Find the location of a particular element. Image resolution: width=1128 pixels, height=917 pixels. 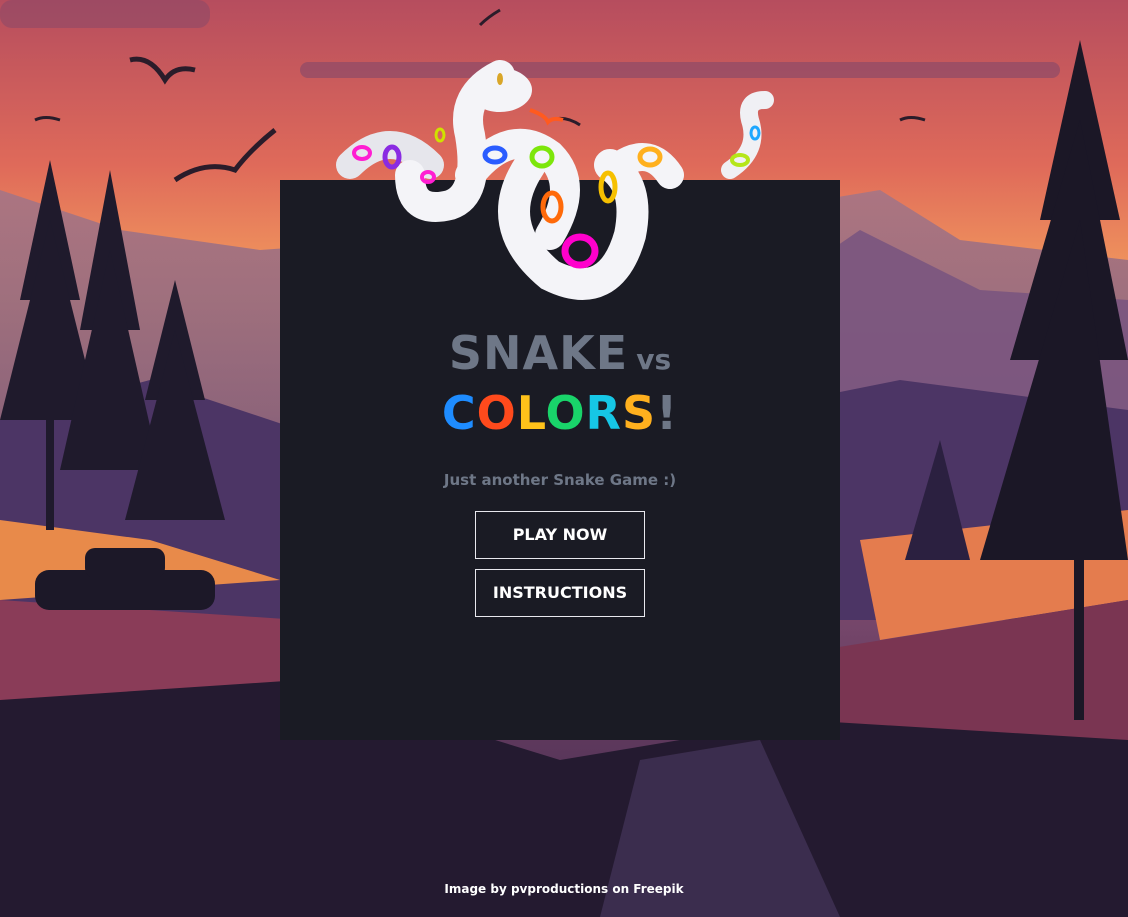

title-letter: S is located at coordinates (639, 413).